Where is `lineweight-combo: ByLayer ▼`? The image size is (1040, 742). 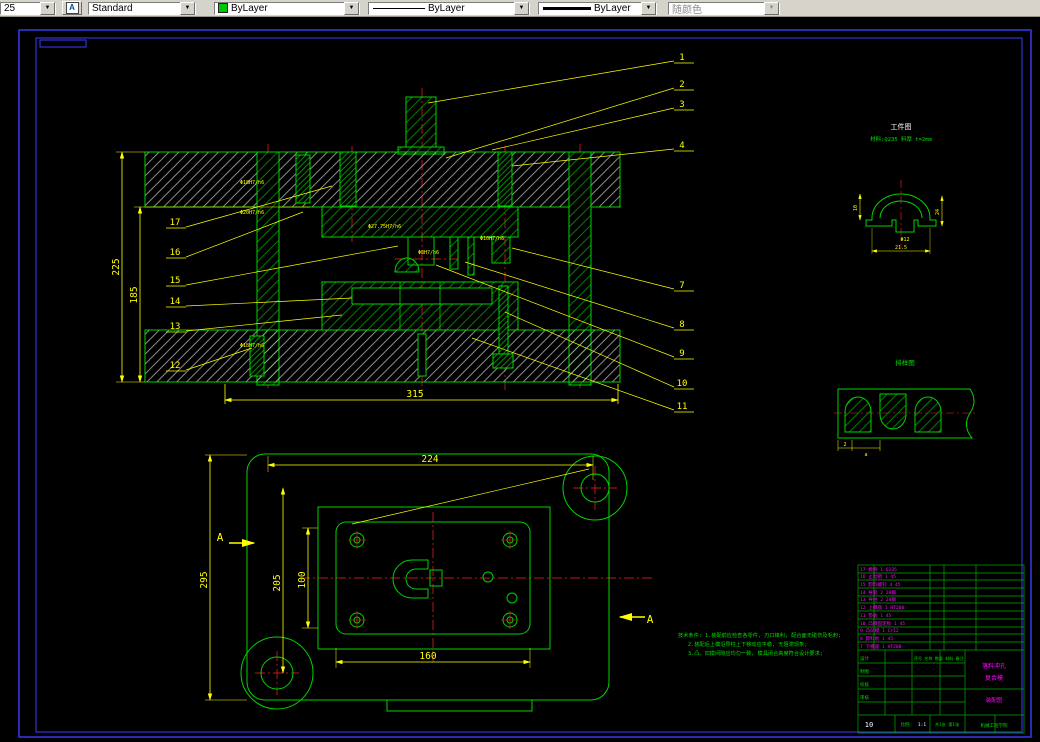
lineweight-combo: ByLayer ▼ is located at coordinates (597, 8).